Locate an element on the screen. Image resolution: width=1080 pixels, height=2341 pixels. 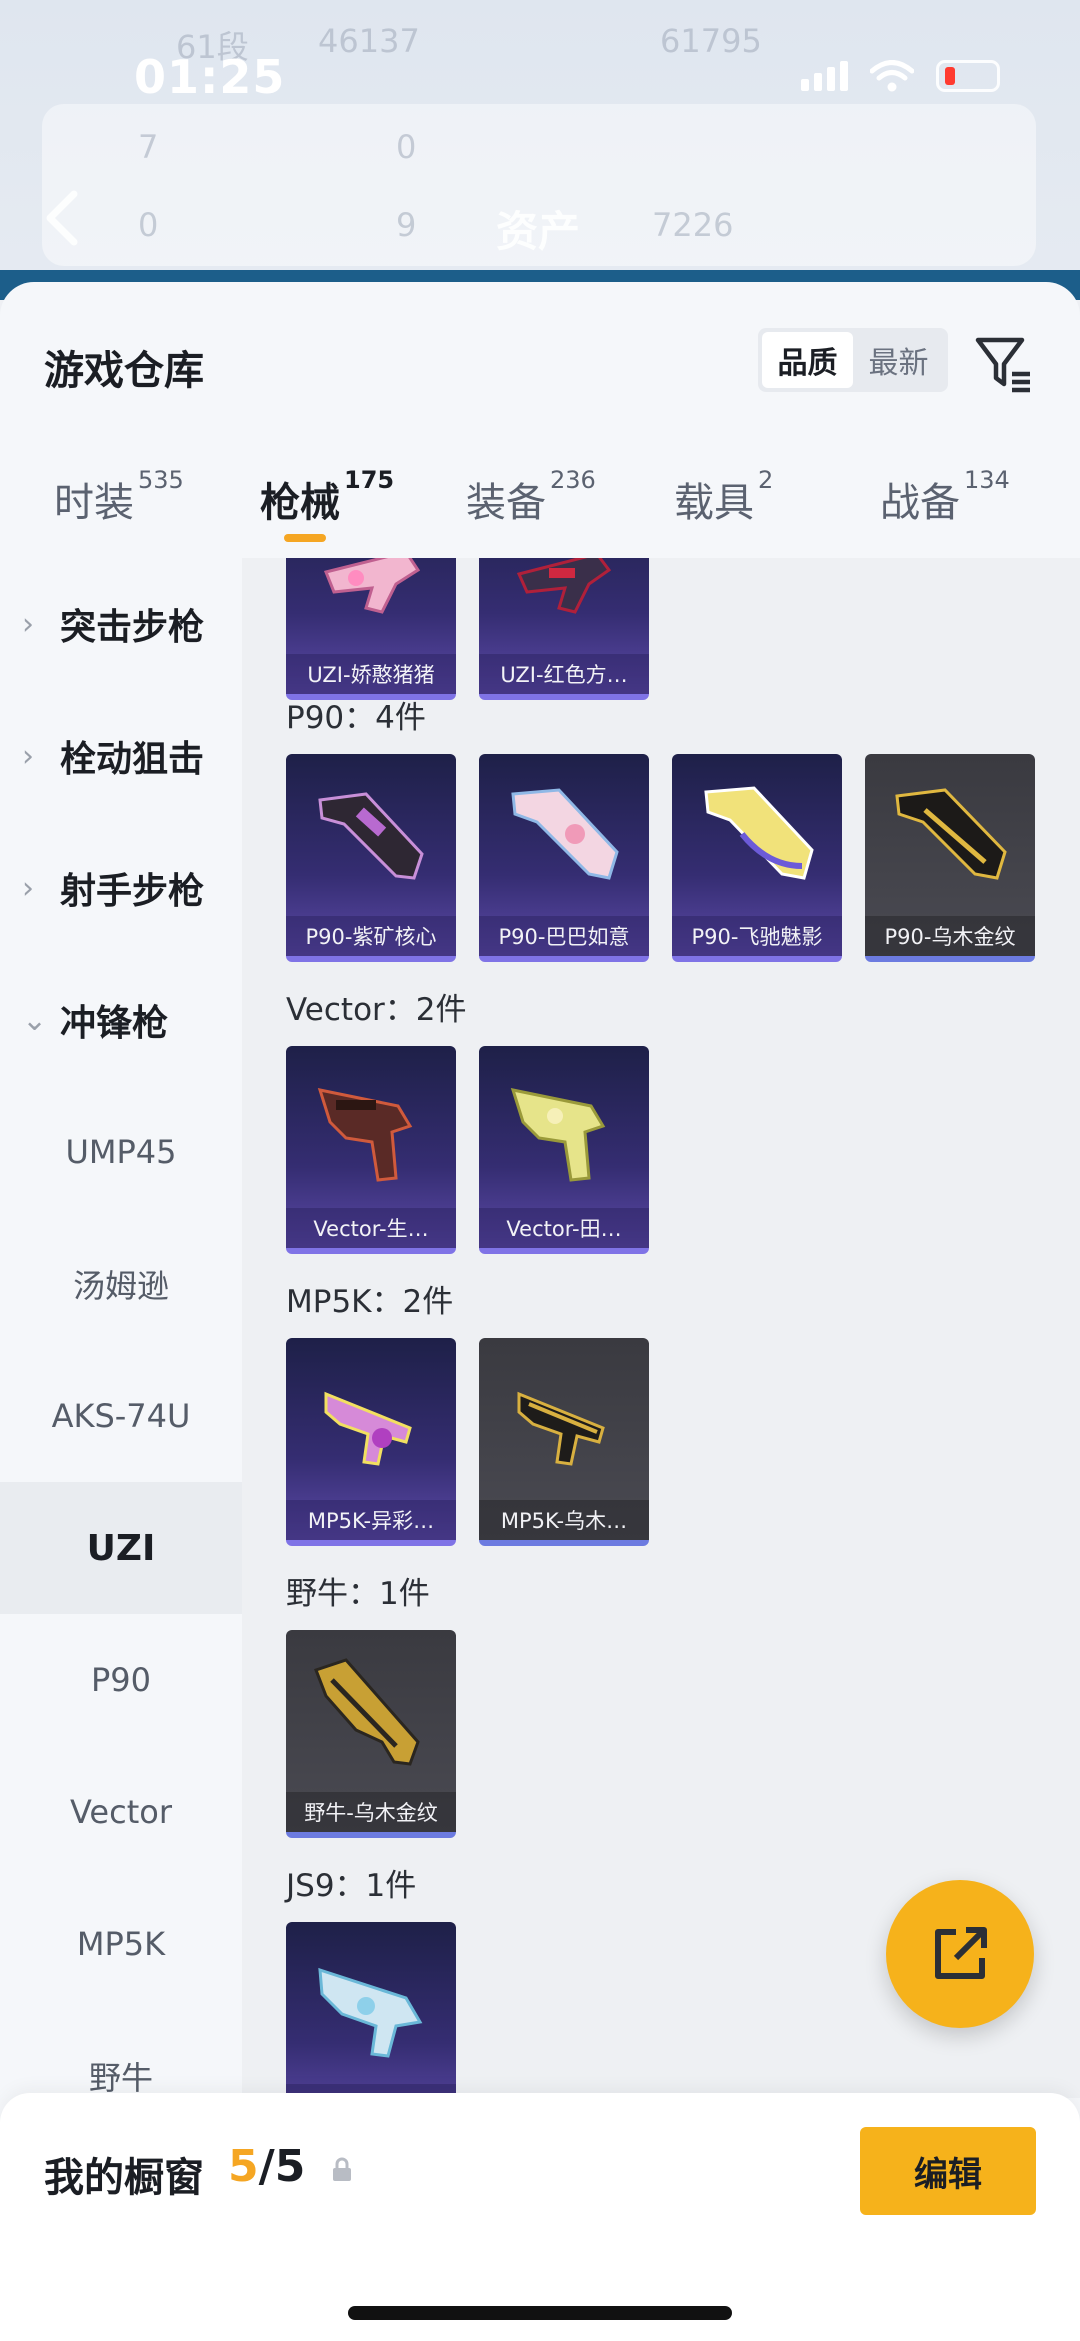
tab-count: 2 is located at coordinates (766, 480).